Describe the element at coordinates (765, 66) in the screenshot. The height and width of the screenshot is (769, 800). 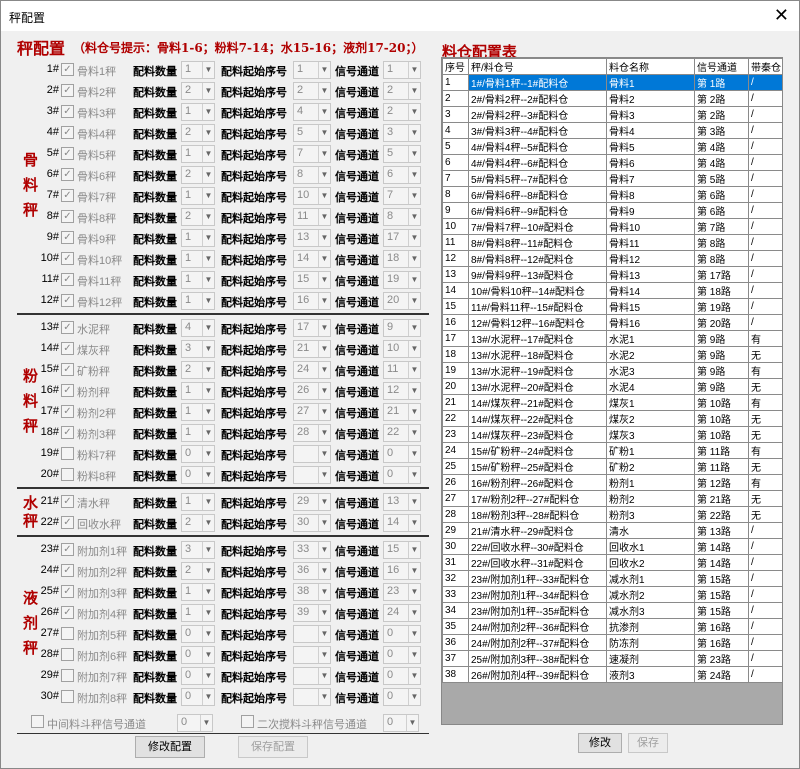
I see `column-header: 带秦仓` at that location.